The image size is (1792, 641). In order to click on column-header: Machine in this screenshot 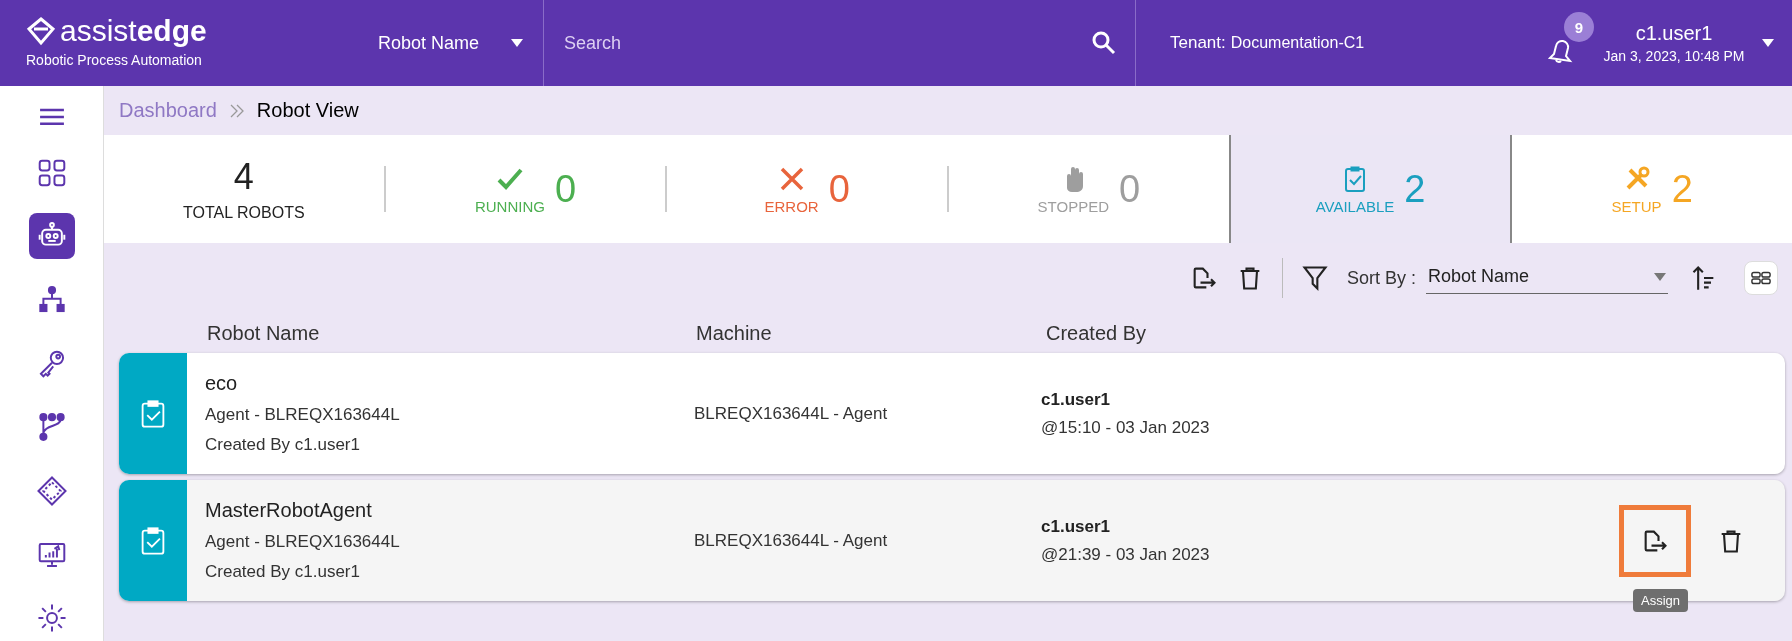, I will do `click(871, 333)`.